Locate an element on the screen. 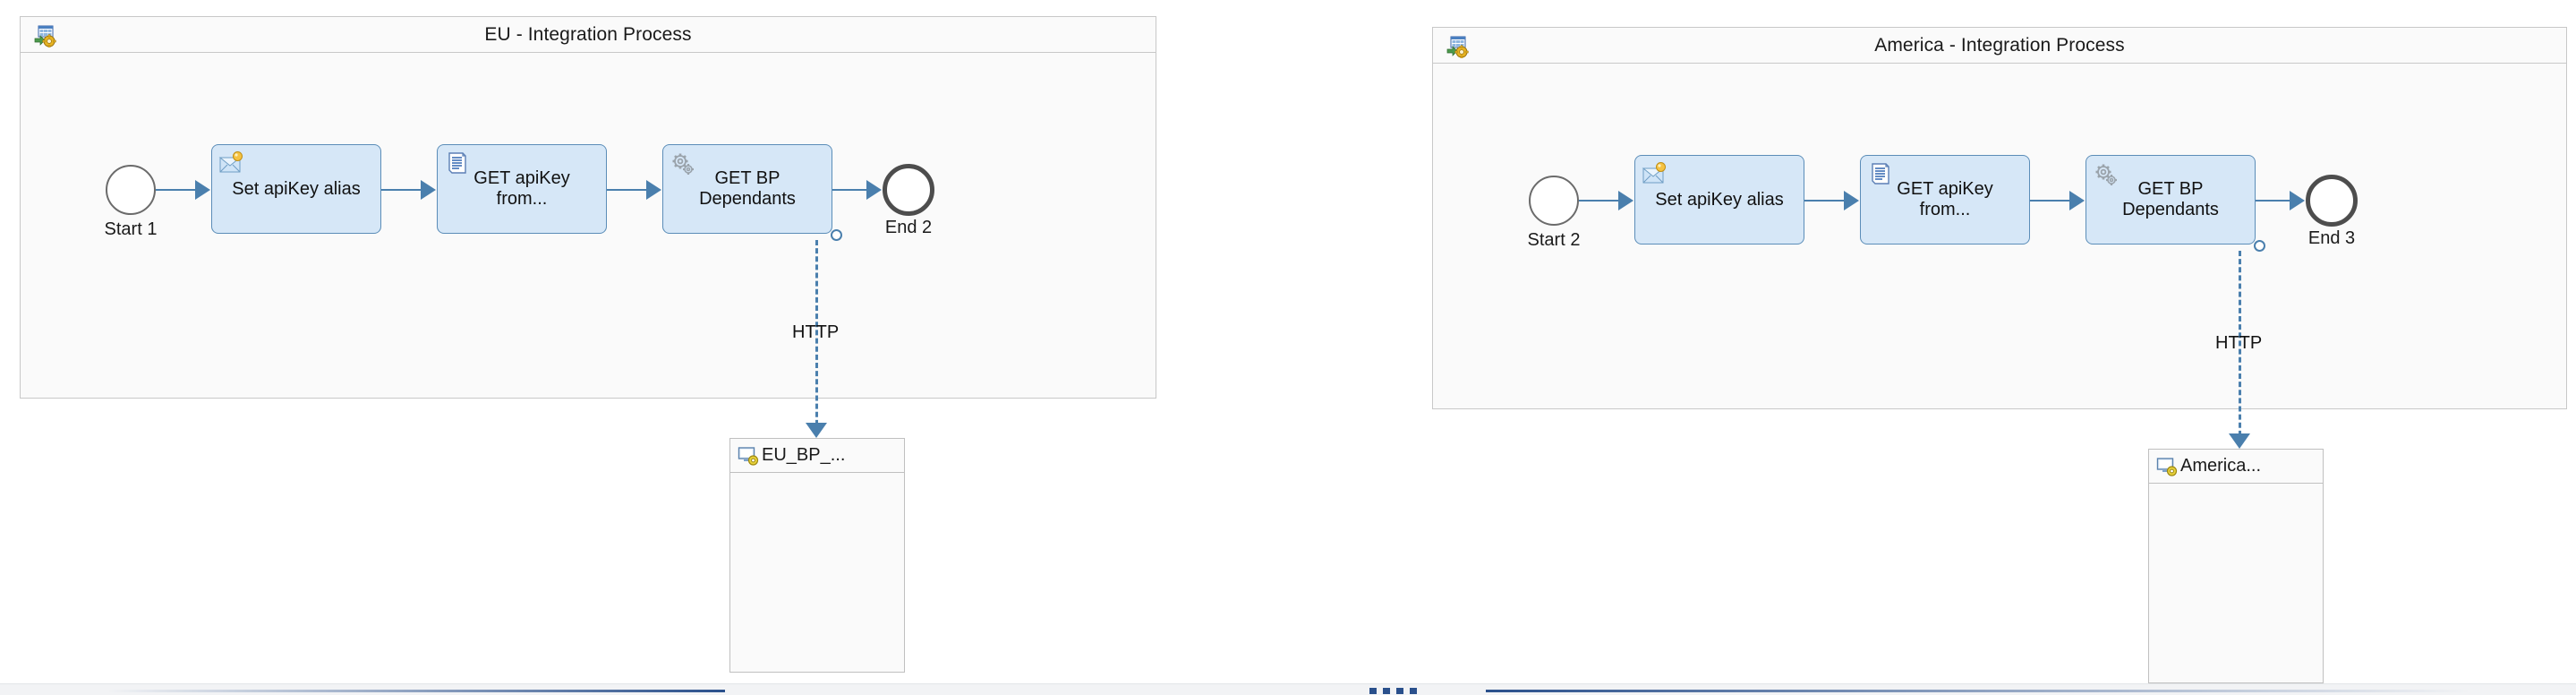 This screenshot has height=695, width=2576. pool-title-america: America - Integration Process is located at coordinates (1999, 45).